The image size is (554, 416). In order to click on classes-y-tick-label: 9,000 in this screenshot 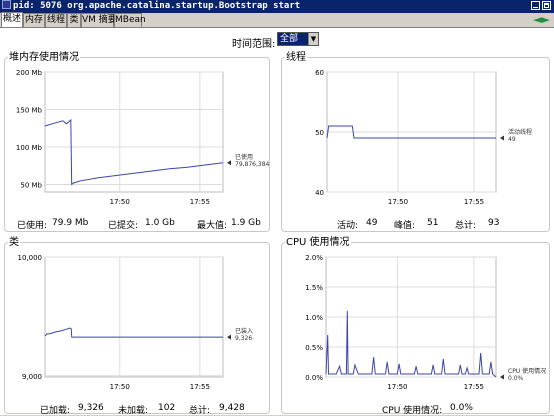, I will do `click(32, 377)`.